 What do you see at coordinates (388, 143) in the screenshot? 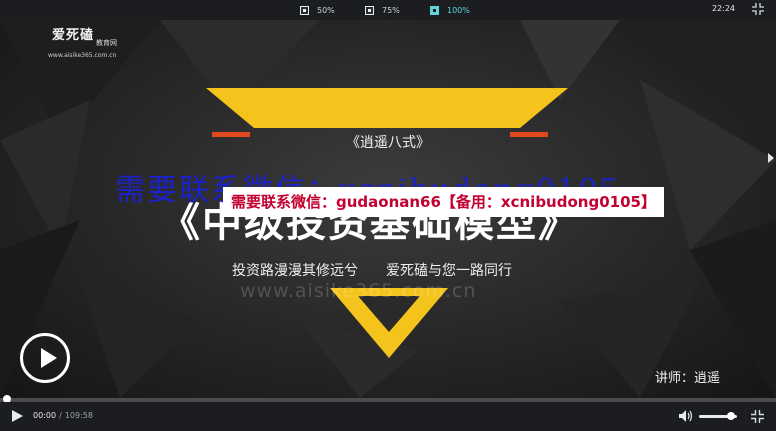
I see `course-name: 《逍遥八式》` at bounding box center [388, 143].